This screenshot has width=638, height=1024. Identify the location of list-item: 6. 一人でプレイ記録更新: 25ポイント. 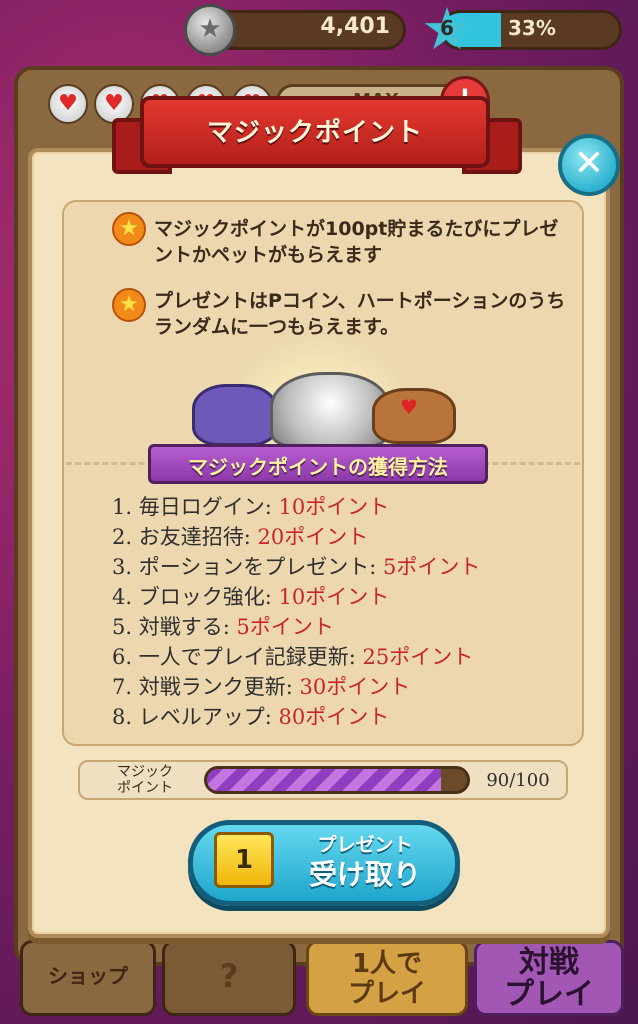
(342, 657).